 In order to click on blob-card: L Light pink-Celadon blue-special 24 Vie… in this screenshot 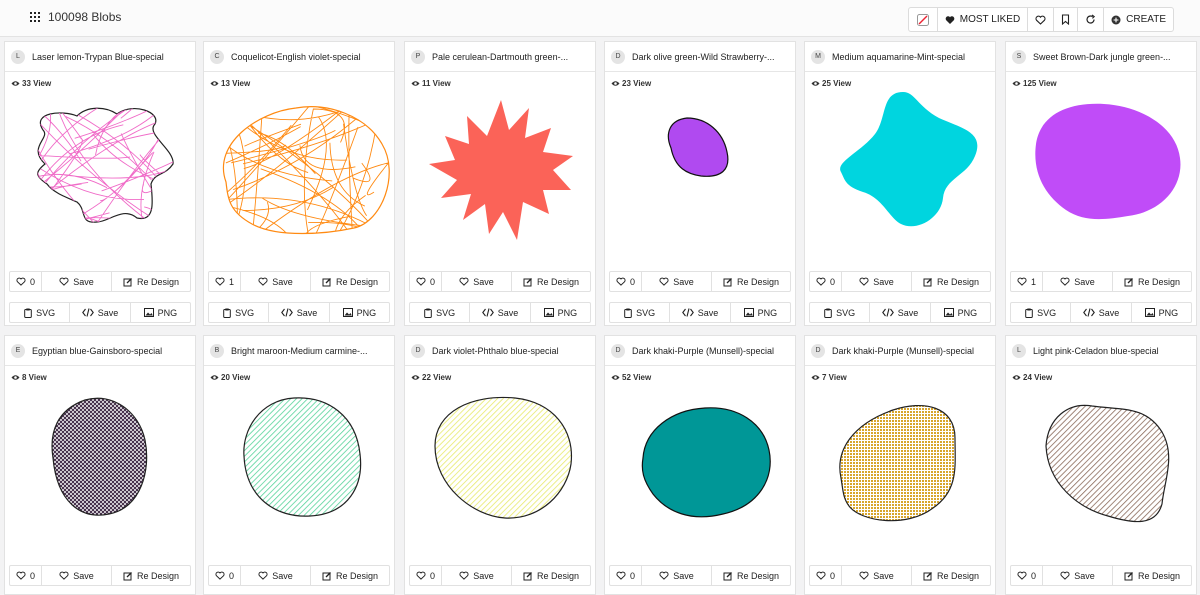, I will do `click(1101, 465)`.